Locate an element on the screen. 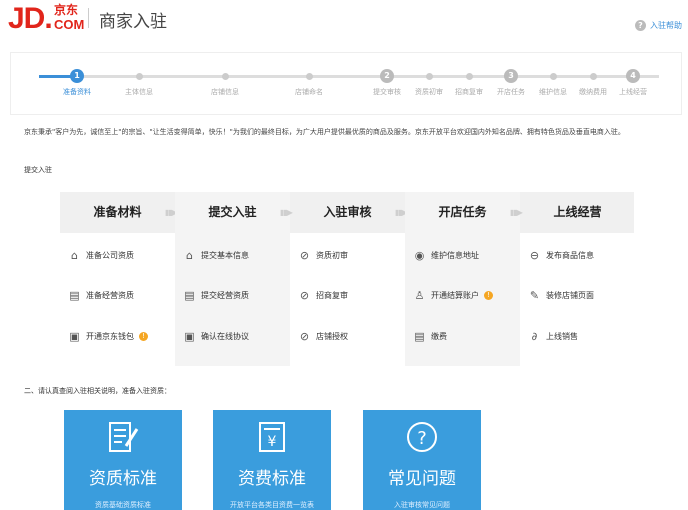 The image size is (688, 510). card-title: 常见问题 is located at coordinates (422, 479).